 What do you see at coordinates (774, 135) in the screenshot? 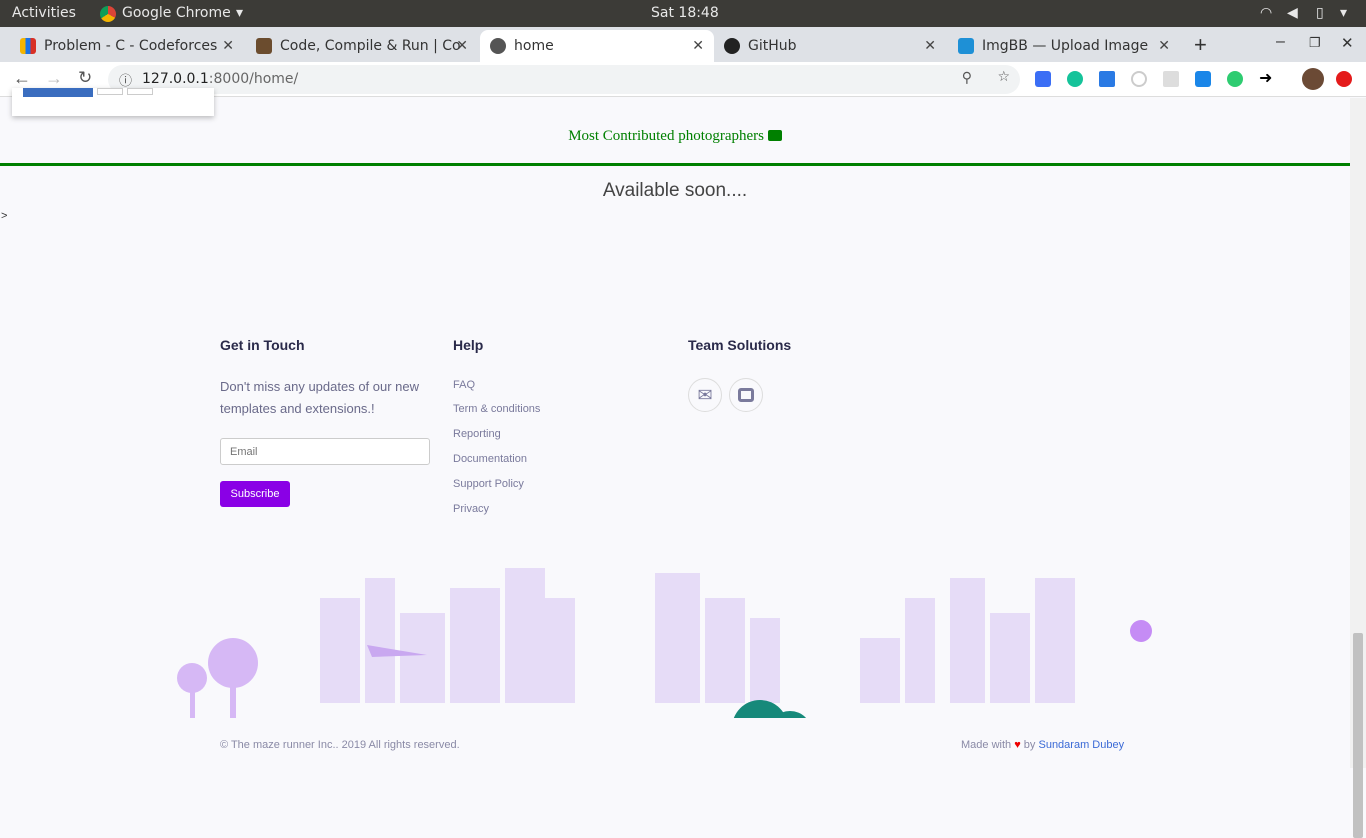
I see `camera-icon` at bounding box center [774, 135].